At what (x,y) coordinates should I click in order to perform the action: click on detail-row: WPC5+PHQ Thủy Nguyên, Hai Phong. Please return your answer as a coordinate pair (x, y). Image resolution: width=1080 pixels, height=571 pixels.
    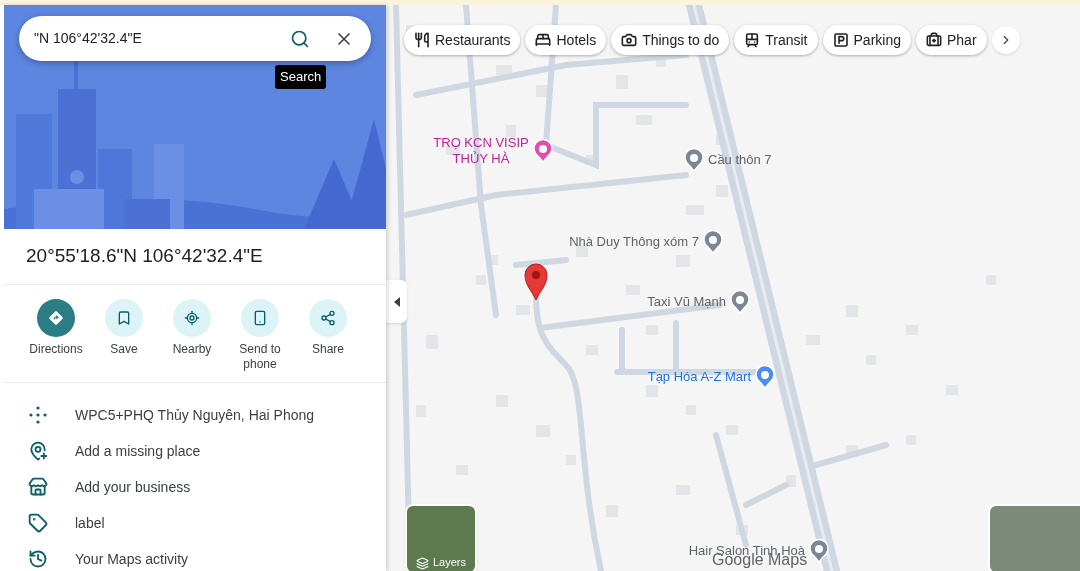
    Looking at the image, I should click on (207, 415).